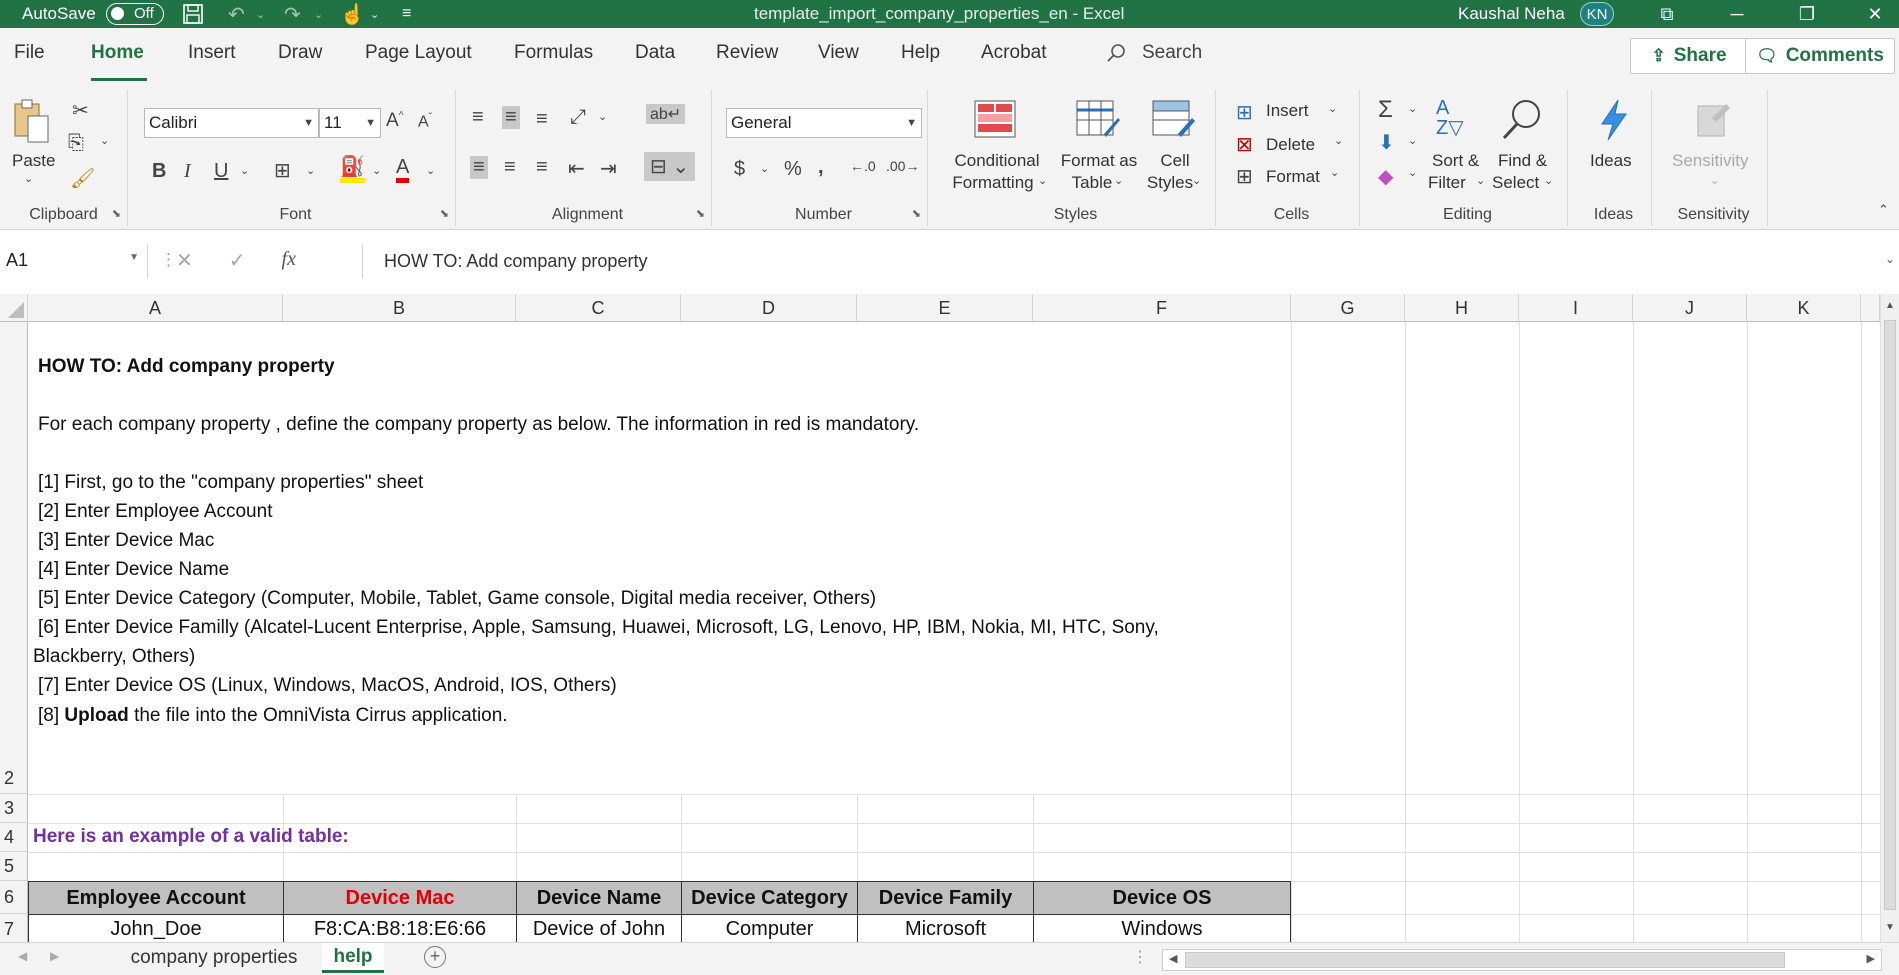 The height and width of the screenshot is (975, 1899). What do you see at coordinates (406, 14) in the screenshot?
I see `customize-toolbar-icon: ≡` at bounding box center [406, 14].